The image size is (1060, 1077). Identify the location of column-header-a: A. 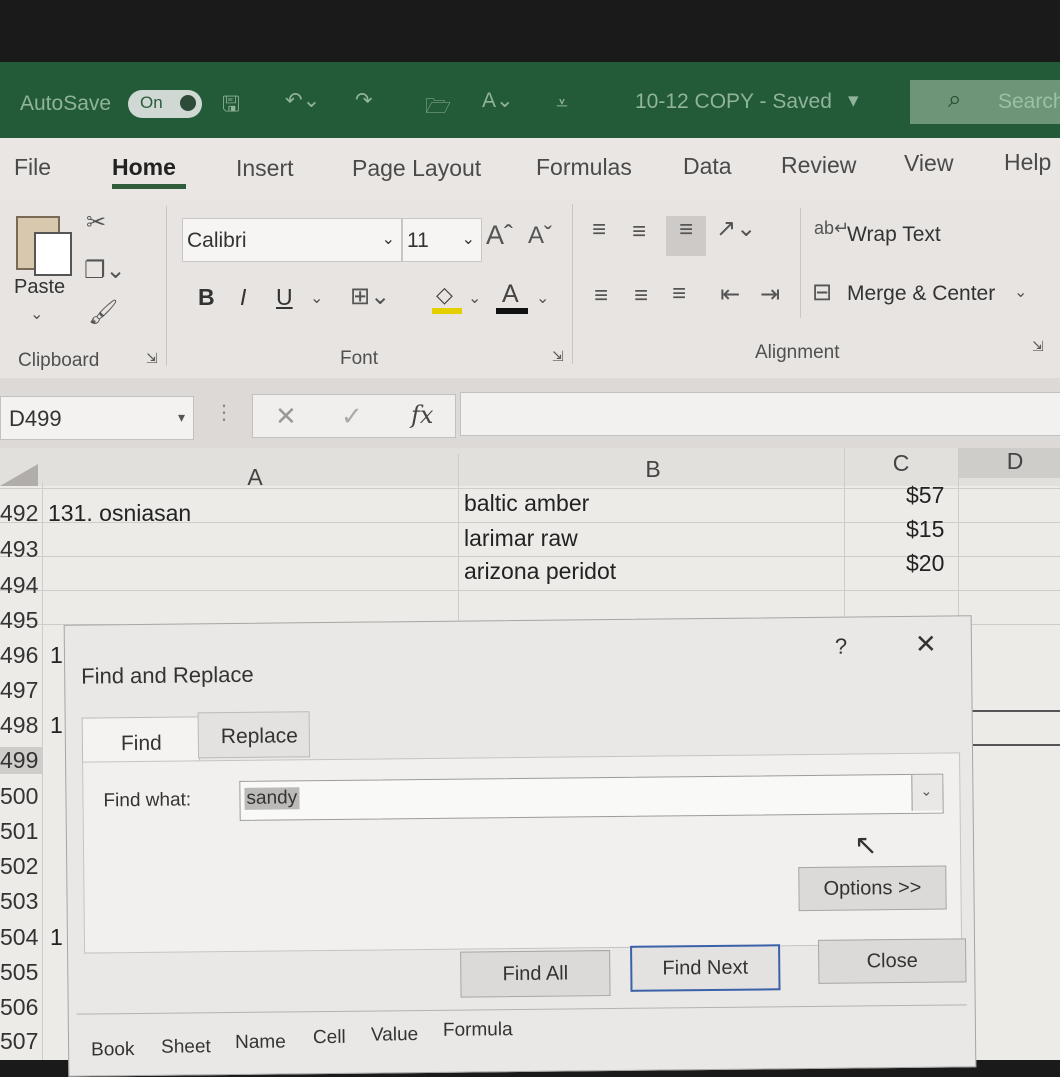
(255, 477).